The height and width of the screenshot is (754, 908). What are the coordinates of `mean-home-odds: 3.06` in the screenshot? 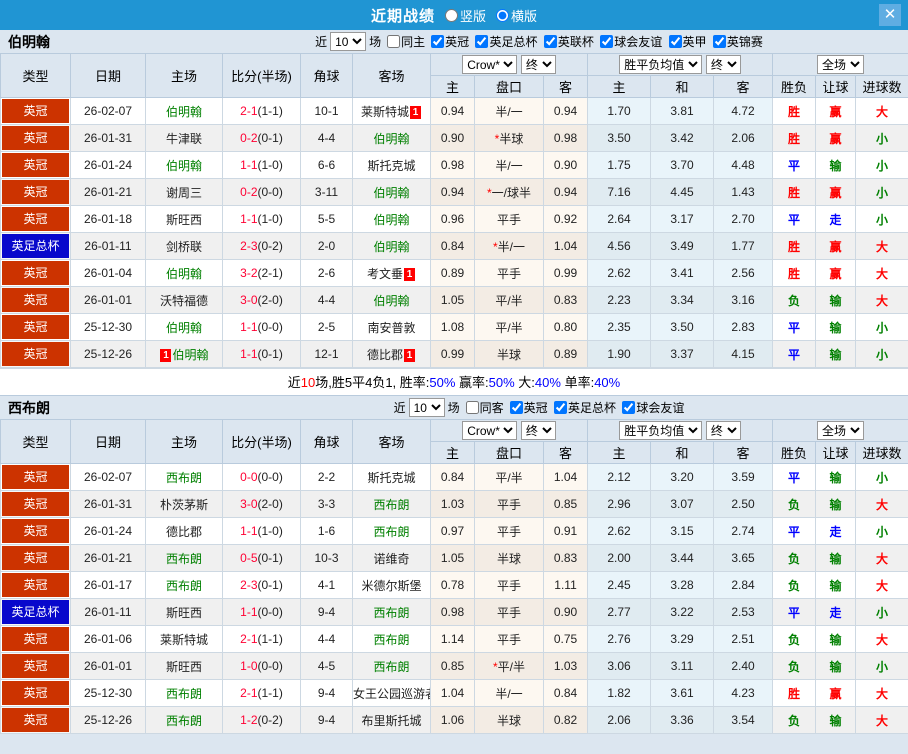 It's located at (619, 666).